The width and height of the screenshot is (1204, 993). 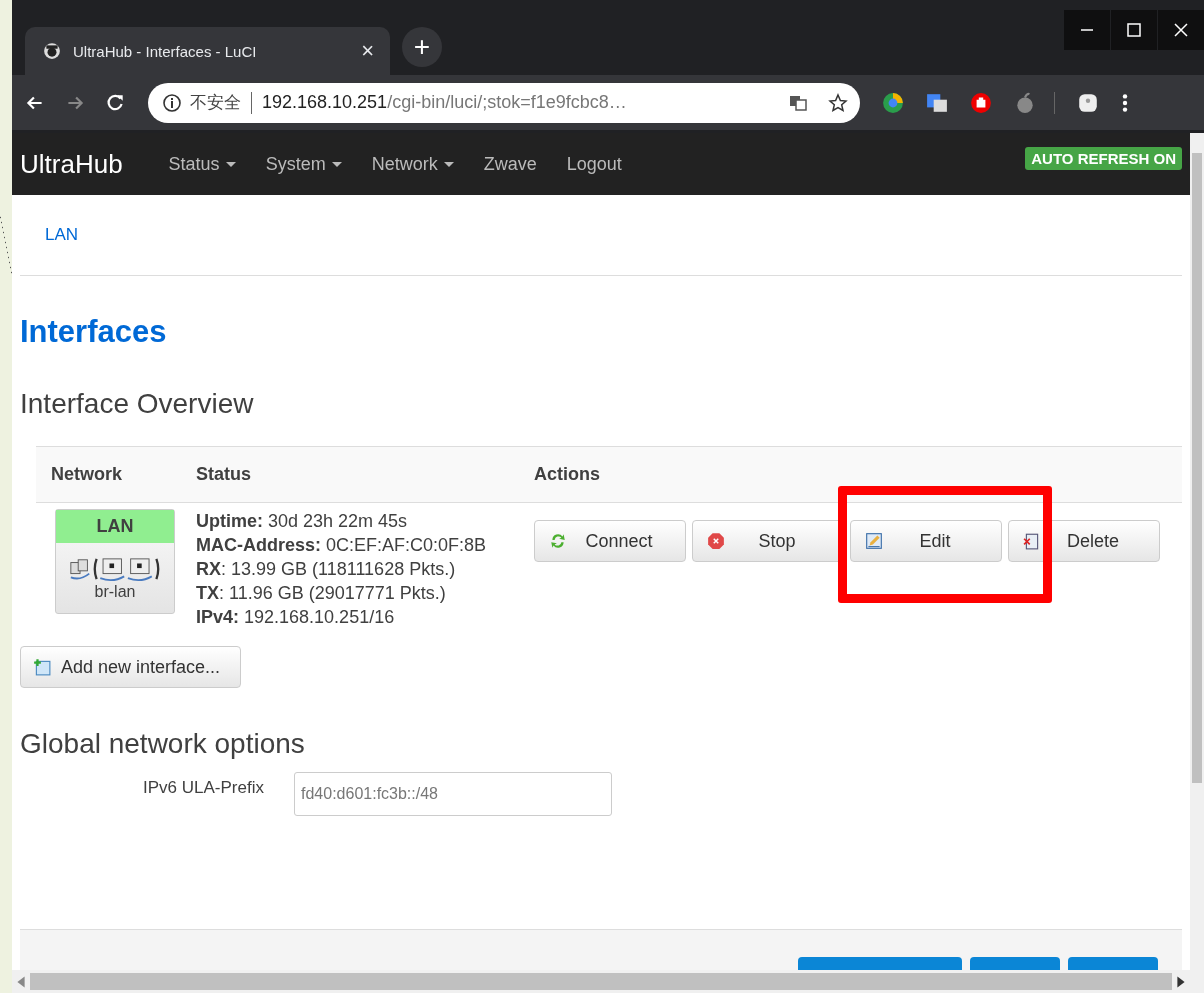 I want to click on column-header: Network, so click(x=86, y=474).